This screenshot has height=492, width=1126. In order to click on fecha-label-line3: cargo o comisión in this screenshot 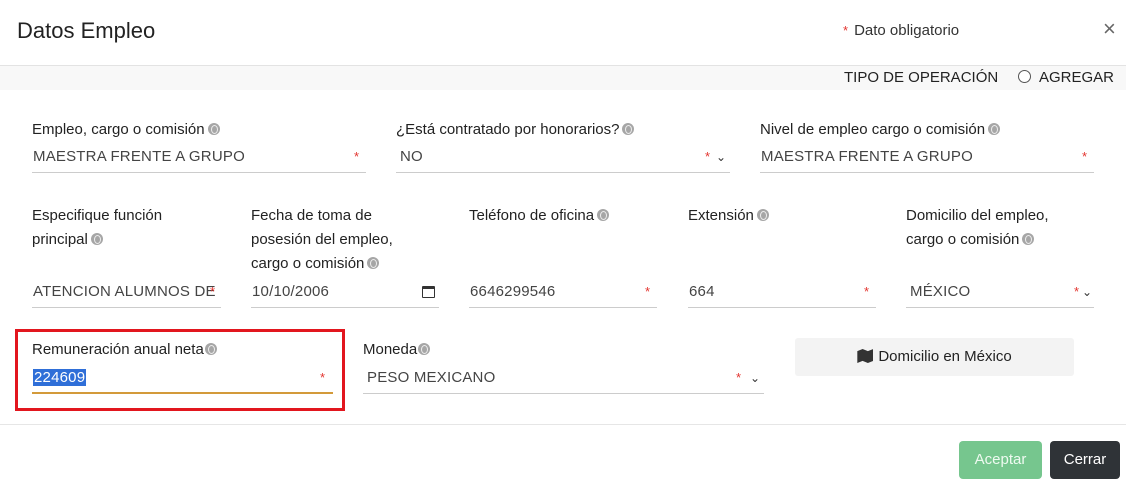, I will do `click(308, 263)`.